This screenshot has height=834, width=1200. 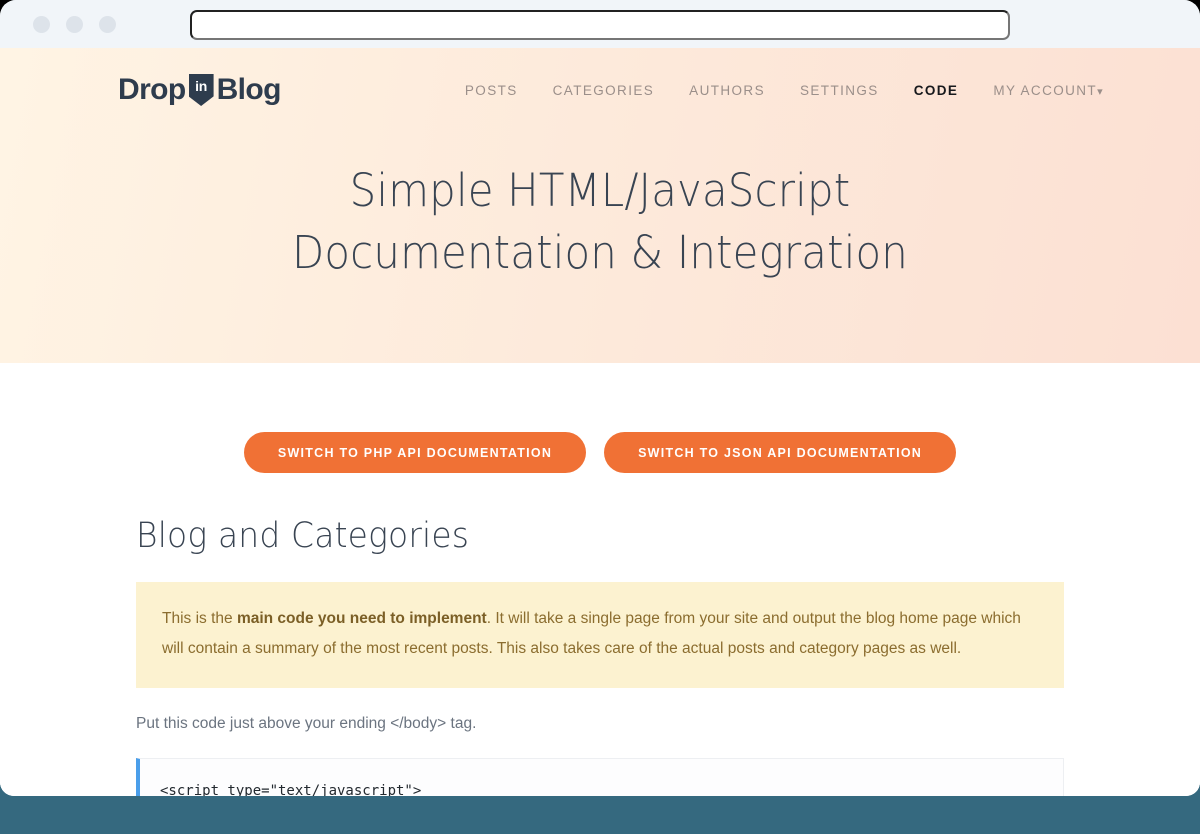 I want to click on logo-text-drop: Drop, so click(x=152, y=89).